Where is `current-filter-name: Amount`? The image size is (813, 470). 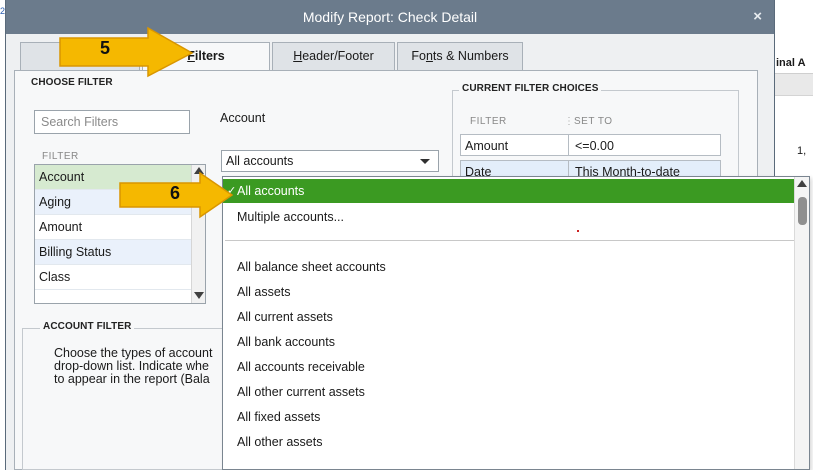 current-filter-name: Amount is located at coordinates (487, 146).